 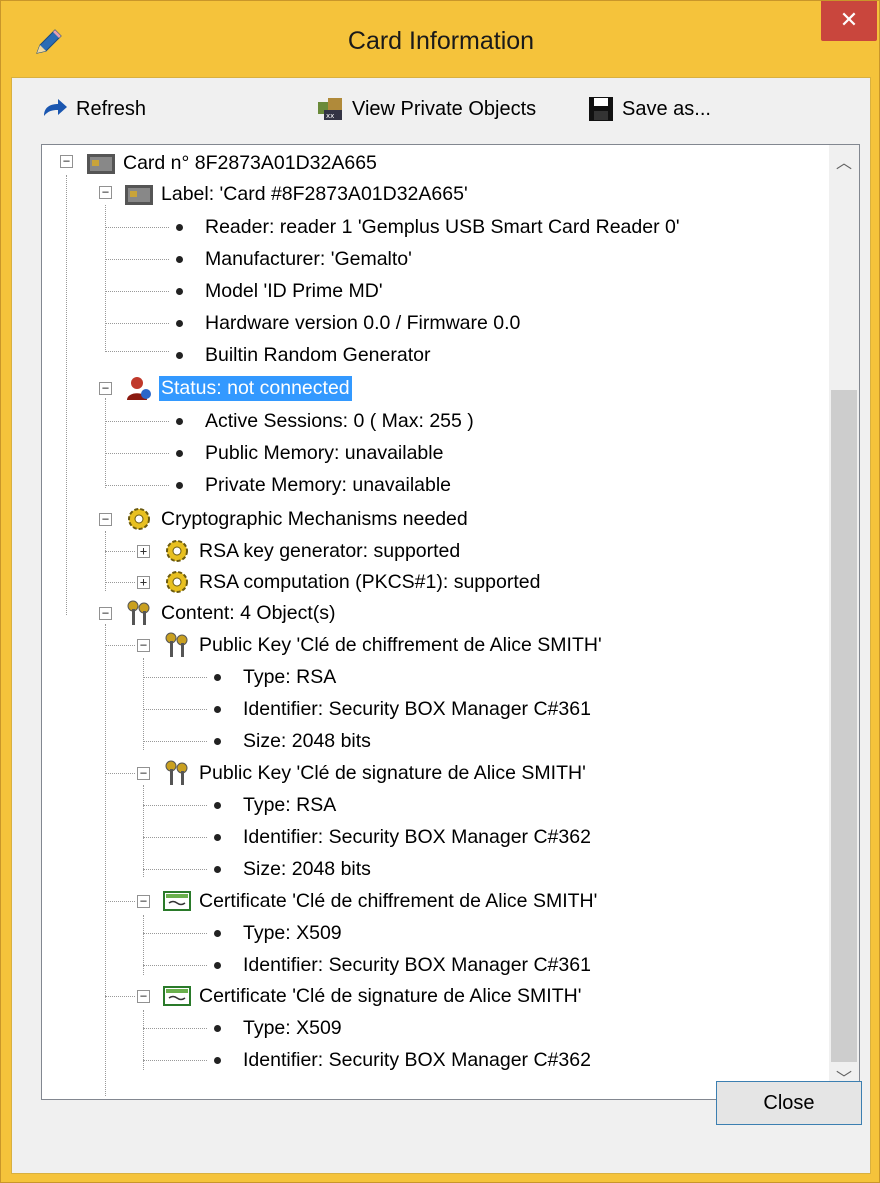 What do you see at coordinates (849, 21) in the screenshot?
I see `window-close-button: ✕` at bounding box center [849, 21].